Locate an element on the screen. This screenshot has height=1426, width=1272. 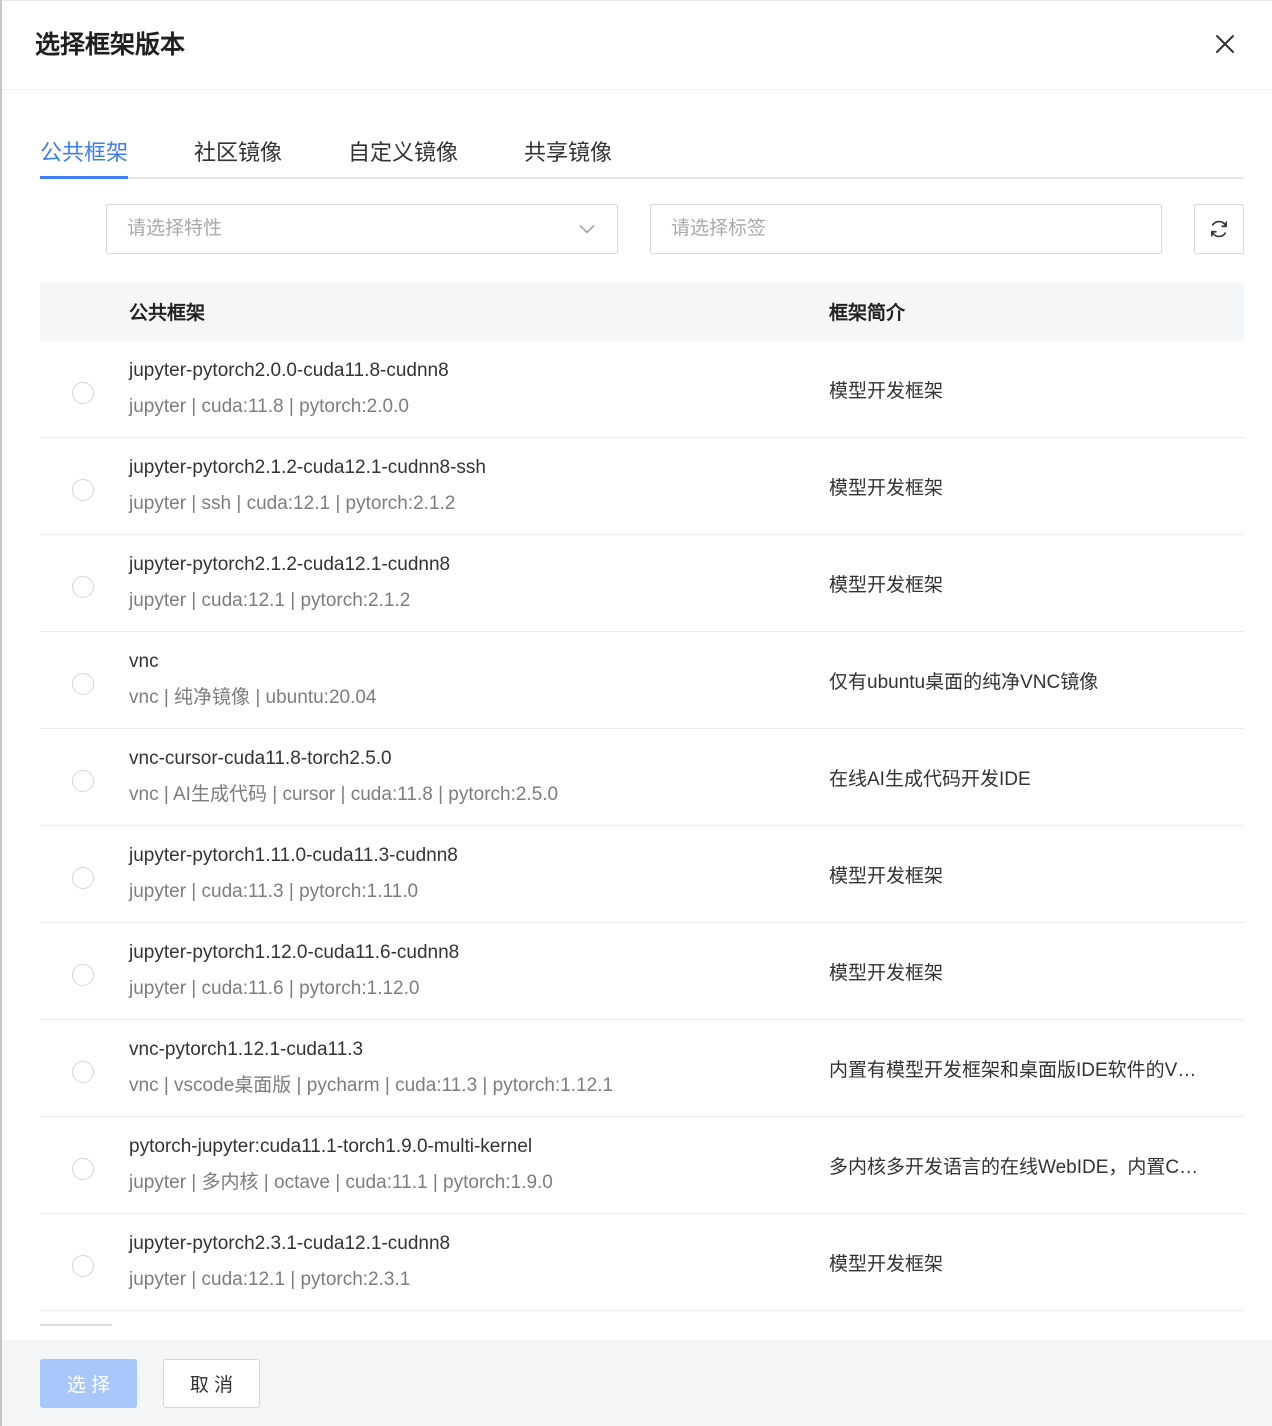
framework-name: vnc is located at coordinates (144, 661).